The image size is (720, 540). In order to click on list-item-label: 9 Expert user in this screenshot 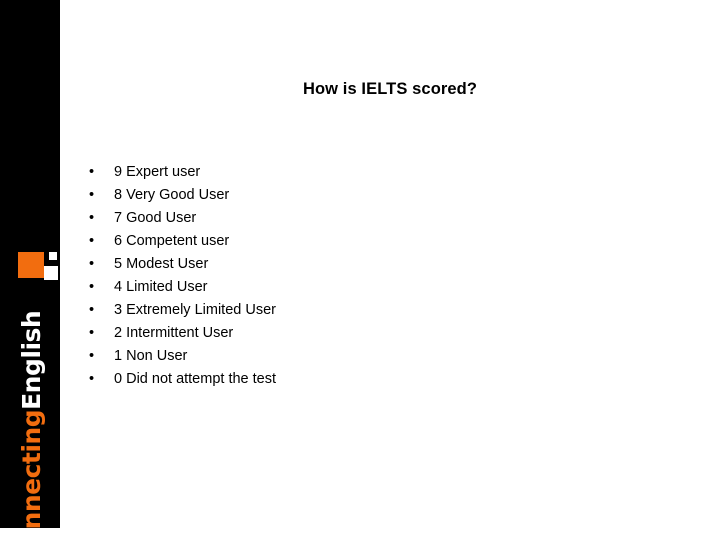, I will do `click(157, 172)`.